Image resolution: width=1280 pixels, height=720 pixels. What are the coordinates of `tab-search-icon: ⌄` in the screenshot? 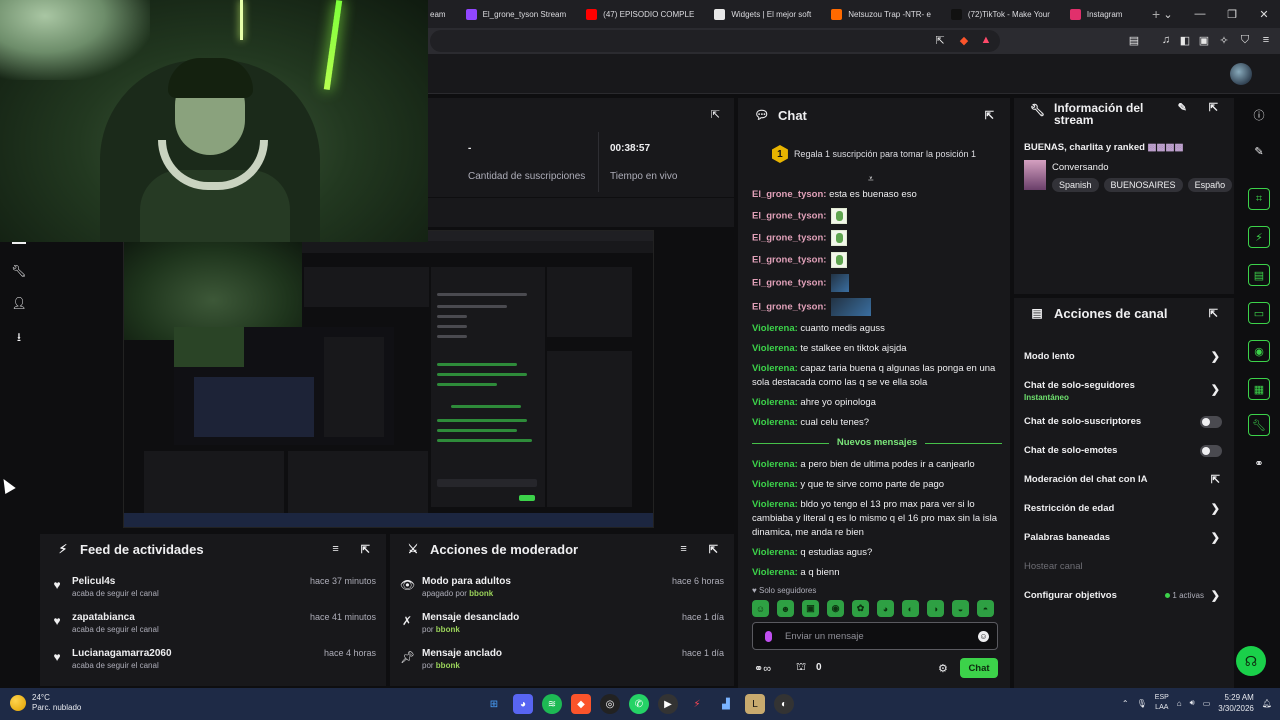 It's located at (1168, 14).